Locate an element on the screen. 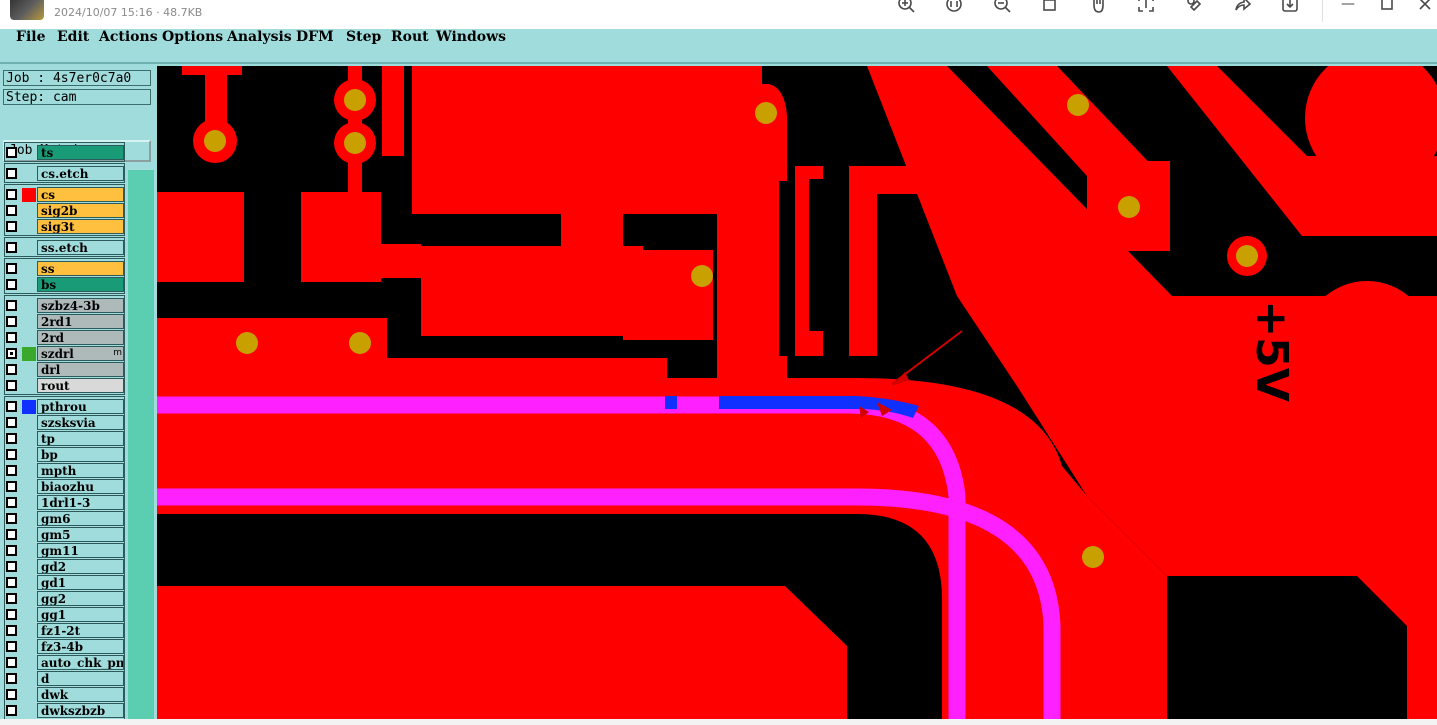  layer-name: gm5 is located at coordinates (80, 534).